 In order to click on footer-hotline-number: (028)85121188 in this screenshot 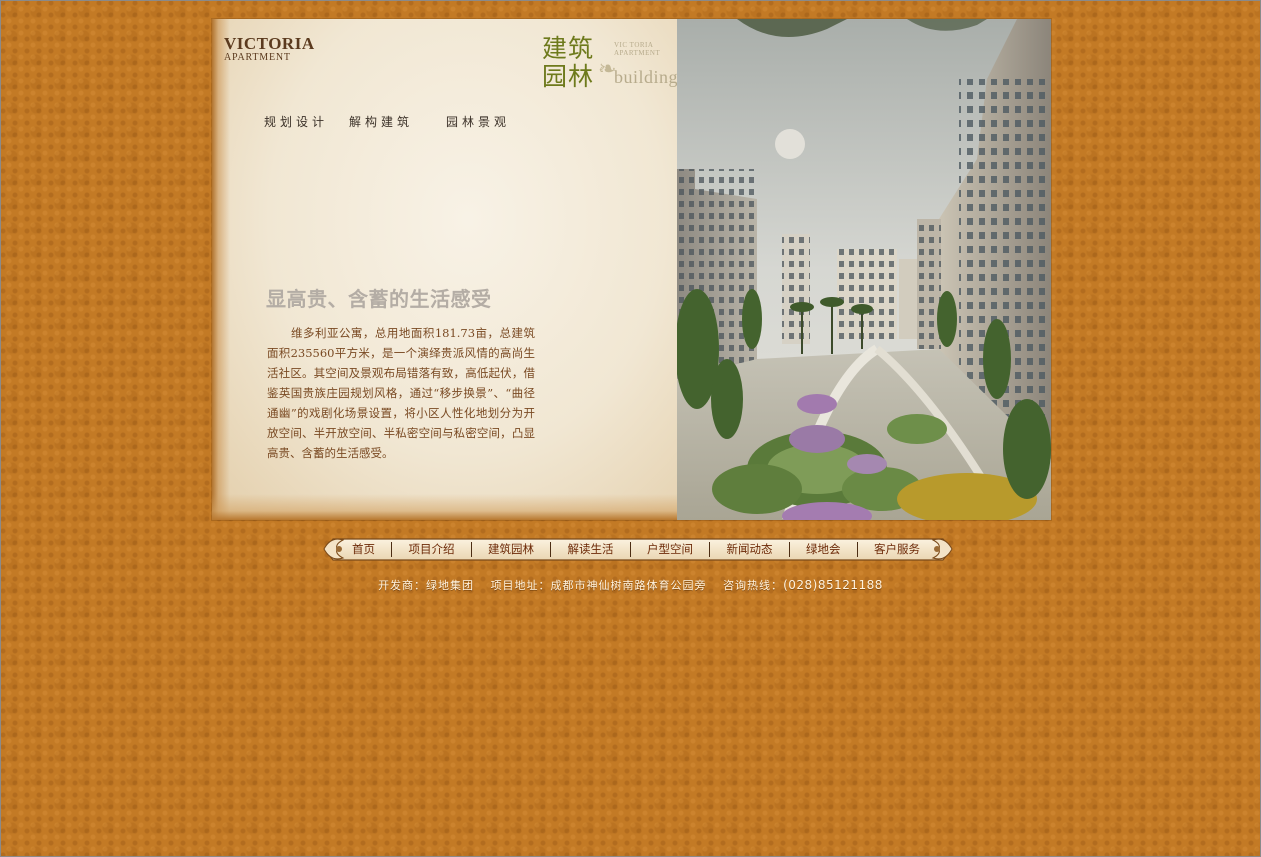, I will do `click(833, 585)`.